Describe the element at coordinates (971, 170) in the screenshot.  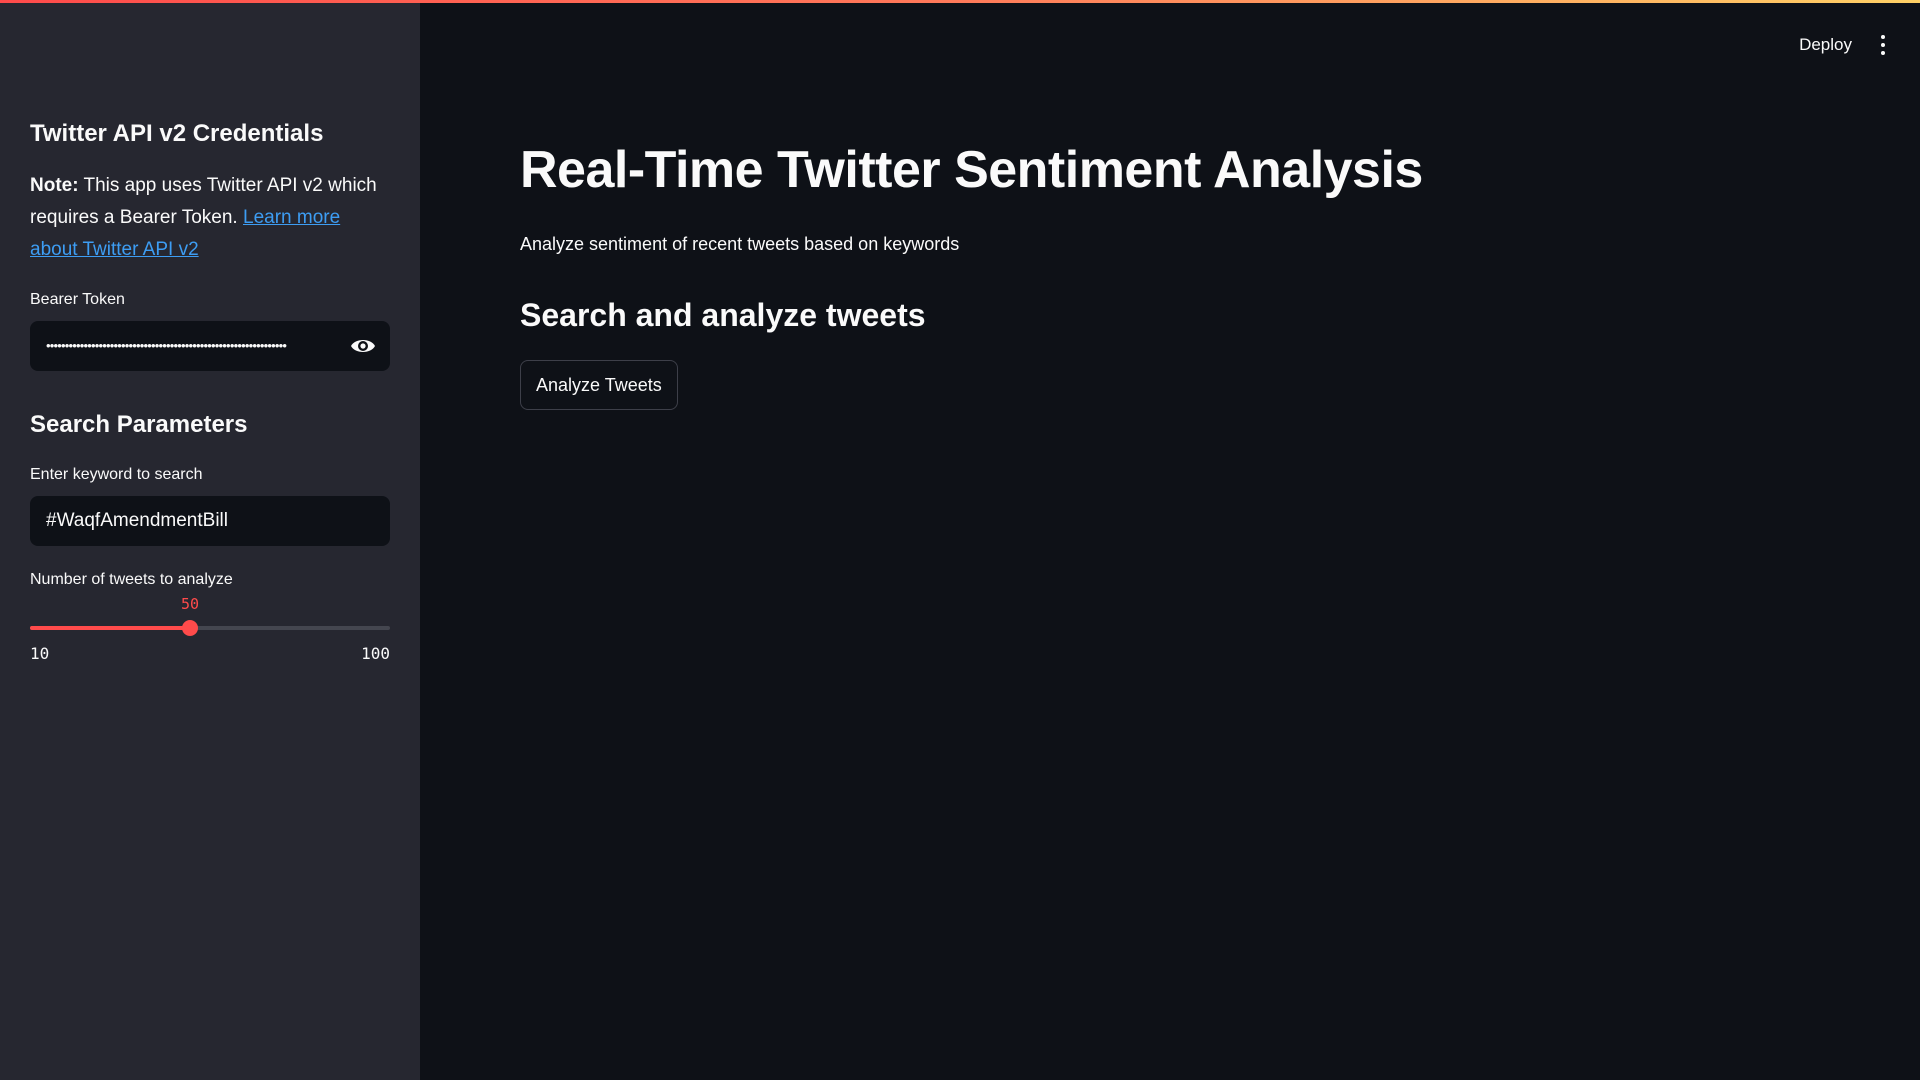
I see `page-title: Real-Time Twitter Sentiment Analysis` at that location.